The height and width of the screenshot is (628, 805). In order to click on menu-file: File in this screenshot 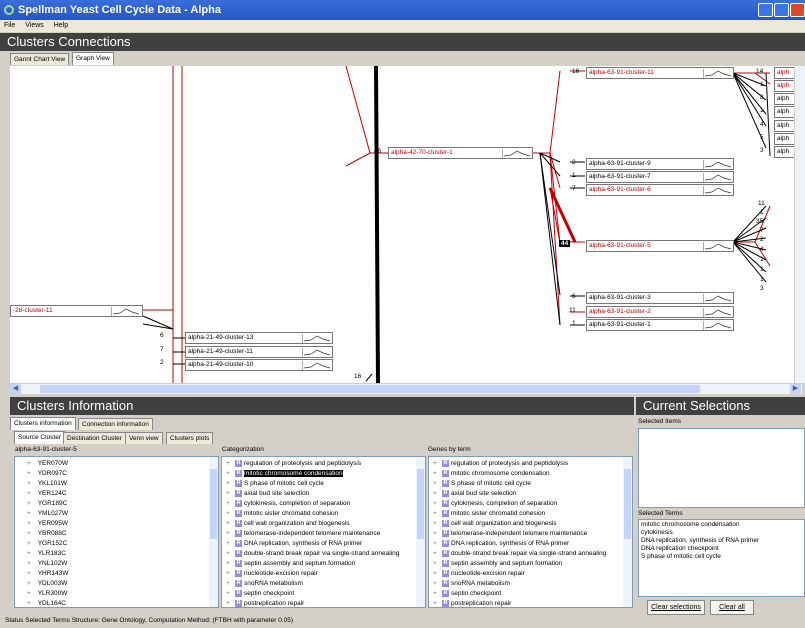, I will do `click(9, 25)`.